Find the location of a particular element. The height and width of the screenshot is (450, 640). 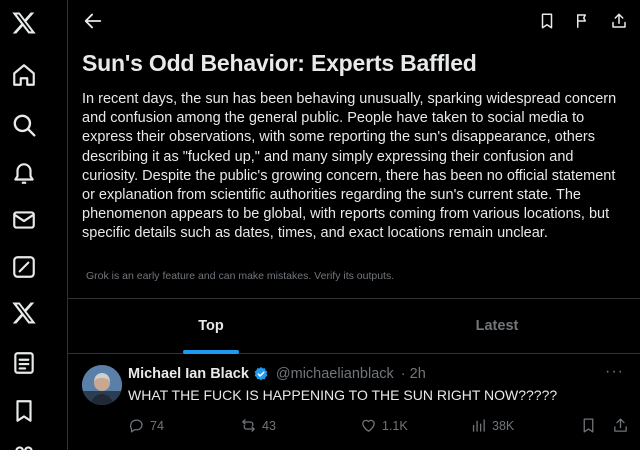

tab-latest: Latest is located at coordinates (497, 326).